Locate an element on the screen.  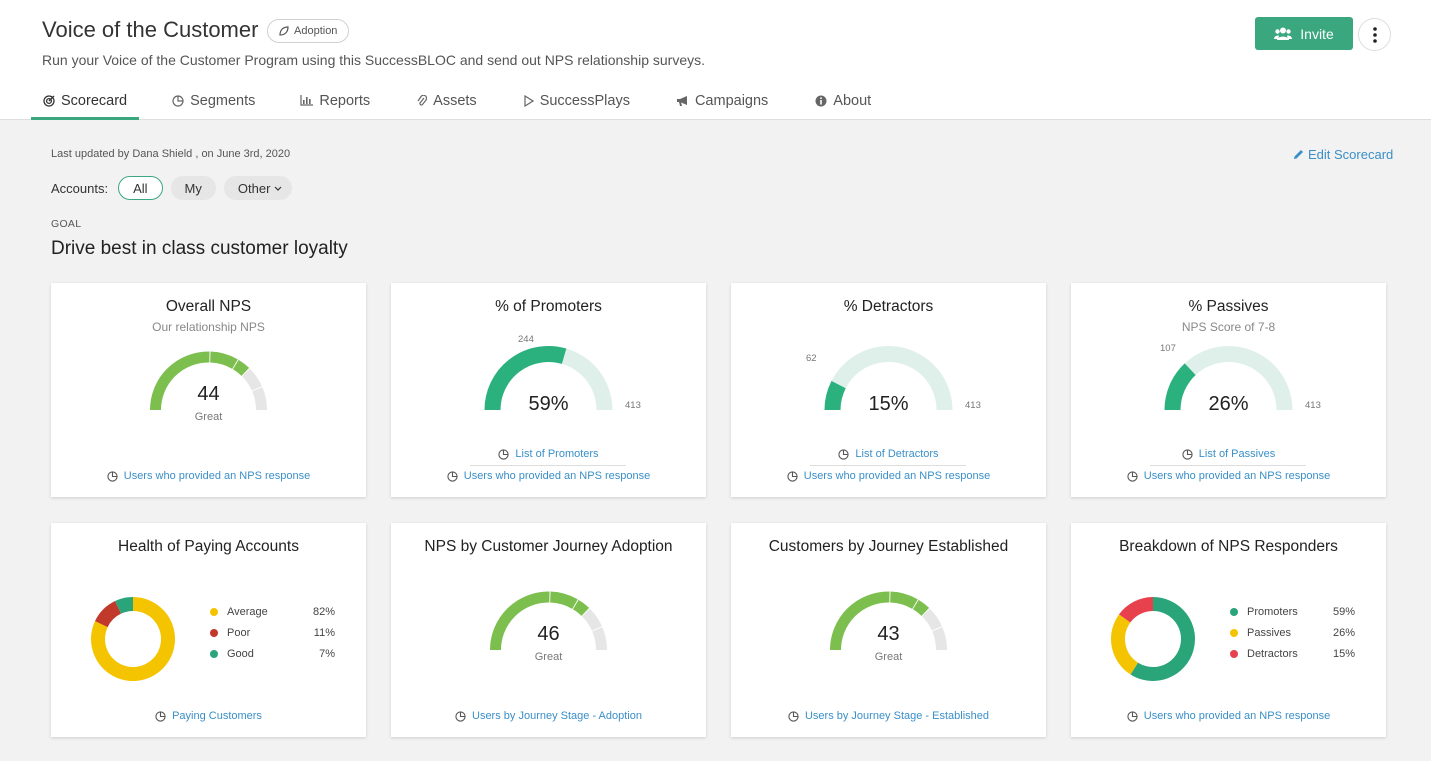
link-label: List of Detractors is located at coordinates (897, 454).